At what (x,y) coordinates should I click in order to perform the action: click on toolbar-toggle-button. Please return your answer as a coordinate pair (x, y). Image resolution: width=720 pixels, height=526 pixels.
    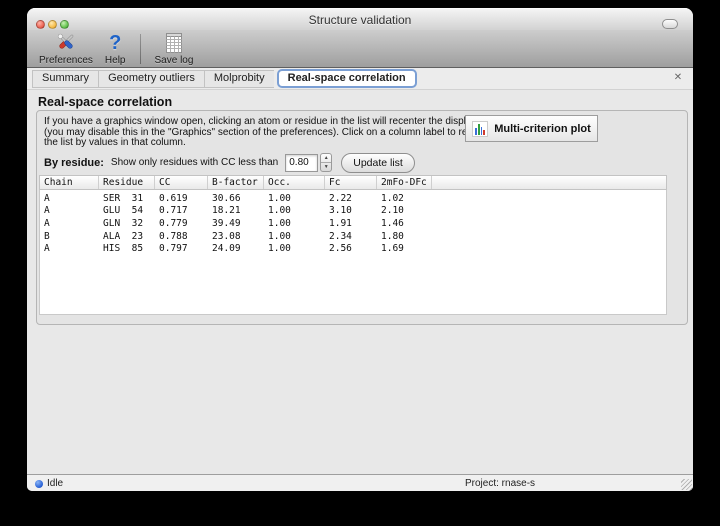
    Looking at the image, I should click on (670, 24).